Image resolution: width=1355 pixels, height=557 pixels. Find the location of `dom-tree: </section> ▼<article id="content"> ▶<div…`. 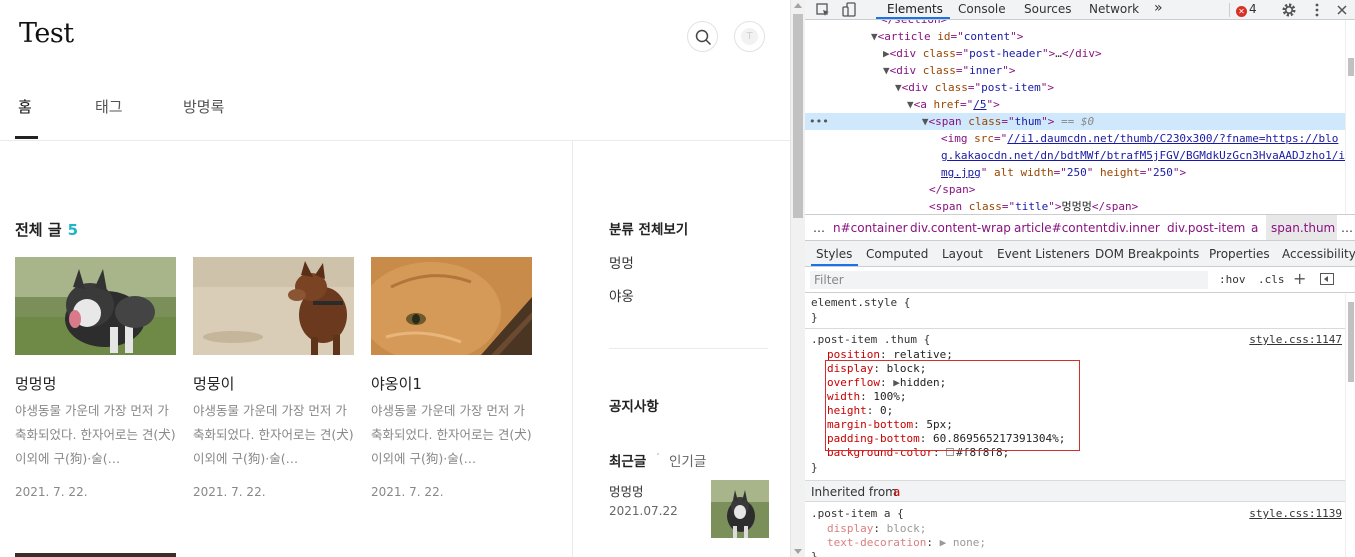

dom-tree: </section> ▼<article id="content"> ▶<div… is located at coordinates (1075, 117).